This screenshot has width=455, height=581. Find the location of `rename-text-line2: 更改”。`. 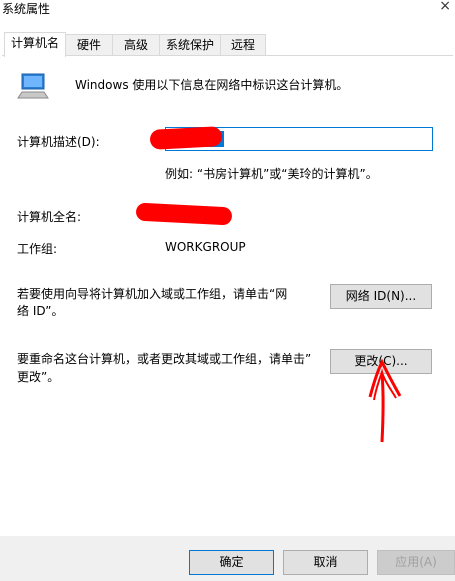

rename-text-line2: 更改”。 is located at coordinates (38, 377).